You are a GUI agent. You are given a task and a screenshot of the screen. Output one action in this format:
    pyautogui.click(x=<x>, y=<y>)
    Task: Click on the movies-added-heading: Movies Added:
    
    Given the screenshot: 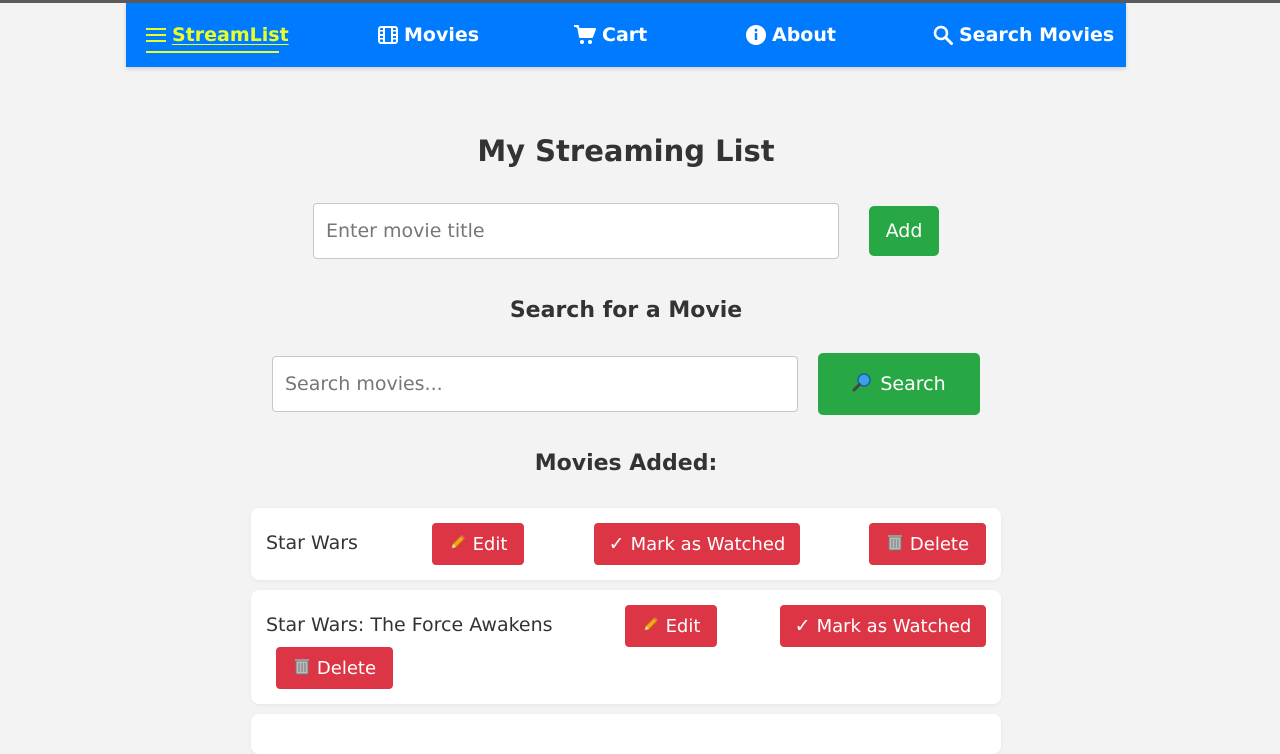 What is the action you would take?
    pyautogui.click(x=626, y=463)
    